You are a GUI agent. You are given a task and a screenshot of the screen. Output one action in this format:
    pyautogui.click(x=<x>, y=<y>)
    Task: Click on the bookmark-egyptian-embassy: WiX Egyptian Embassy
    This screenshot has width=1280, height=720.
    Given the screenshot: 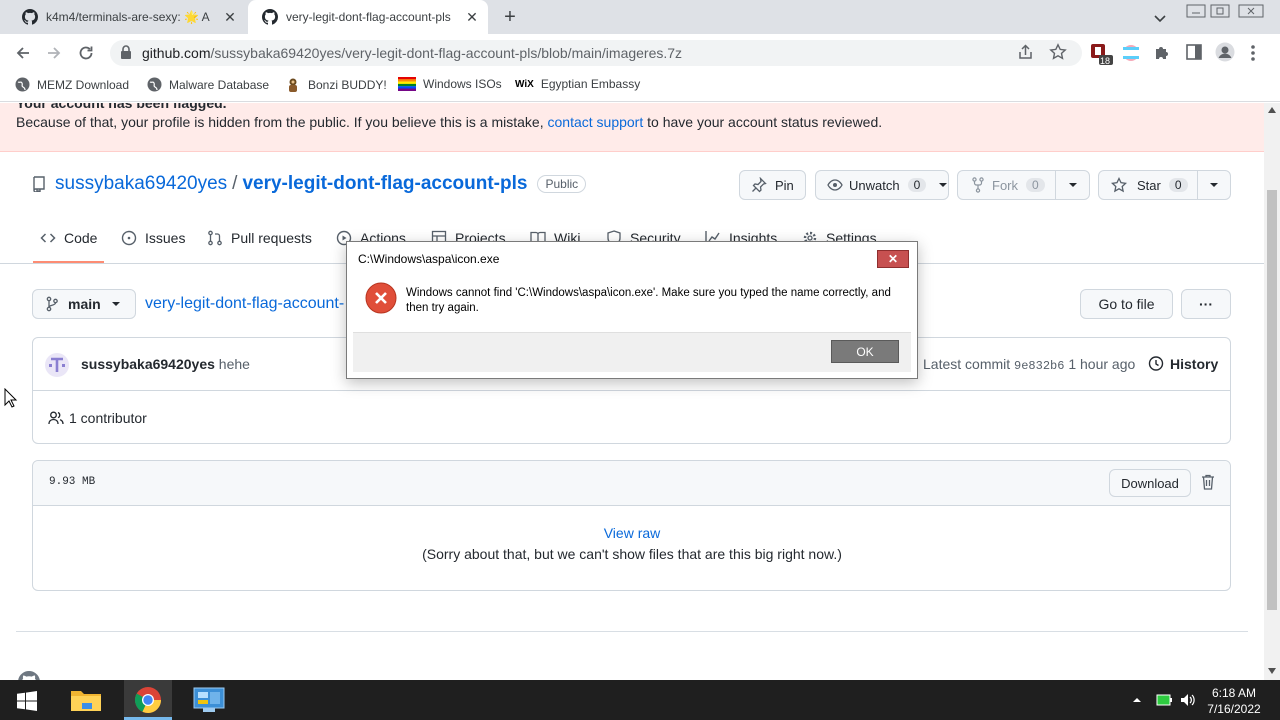 What is the action you would take?
    pyautogui.click(x=577, y=84)
    